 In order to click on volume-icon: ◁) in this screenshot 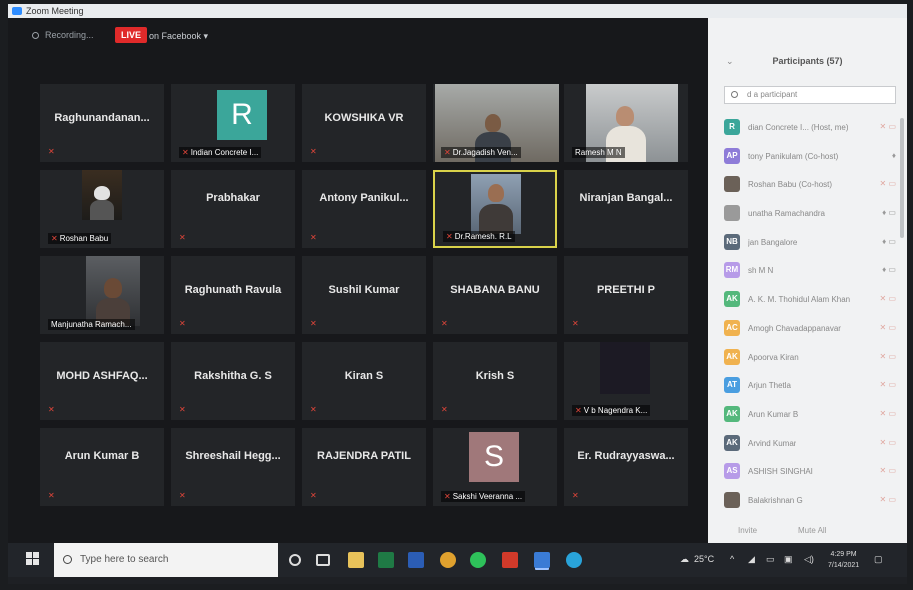, I will do `click(809, 559)`.